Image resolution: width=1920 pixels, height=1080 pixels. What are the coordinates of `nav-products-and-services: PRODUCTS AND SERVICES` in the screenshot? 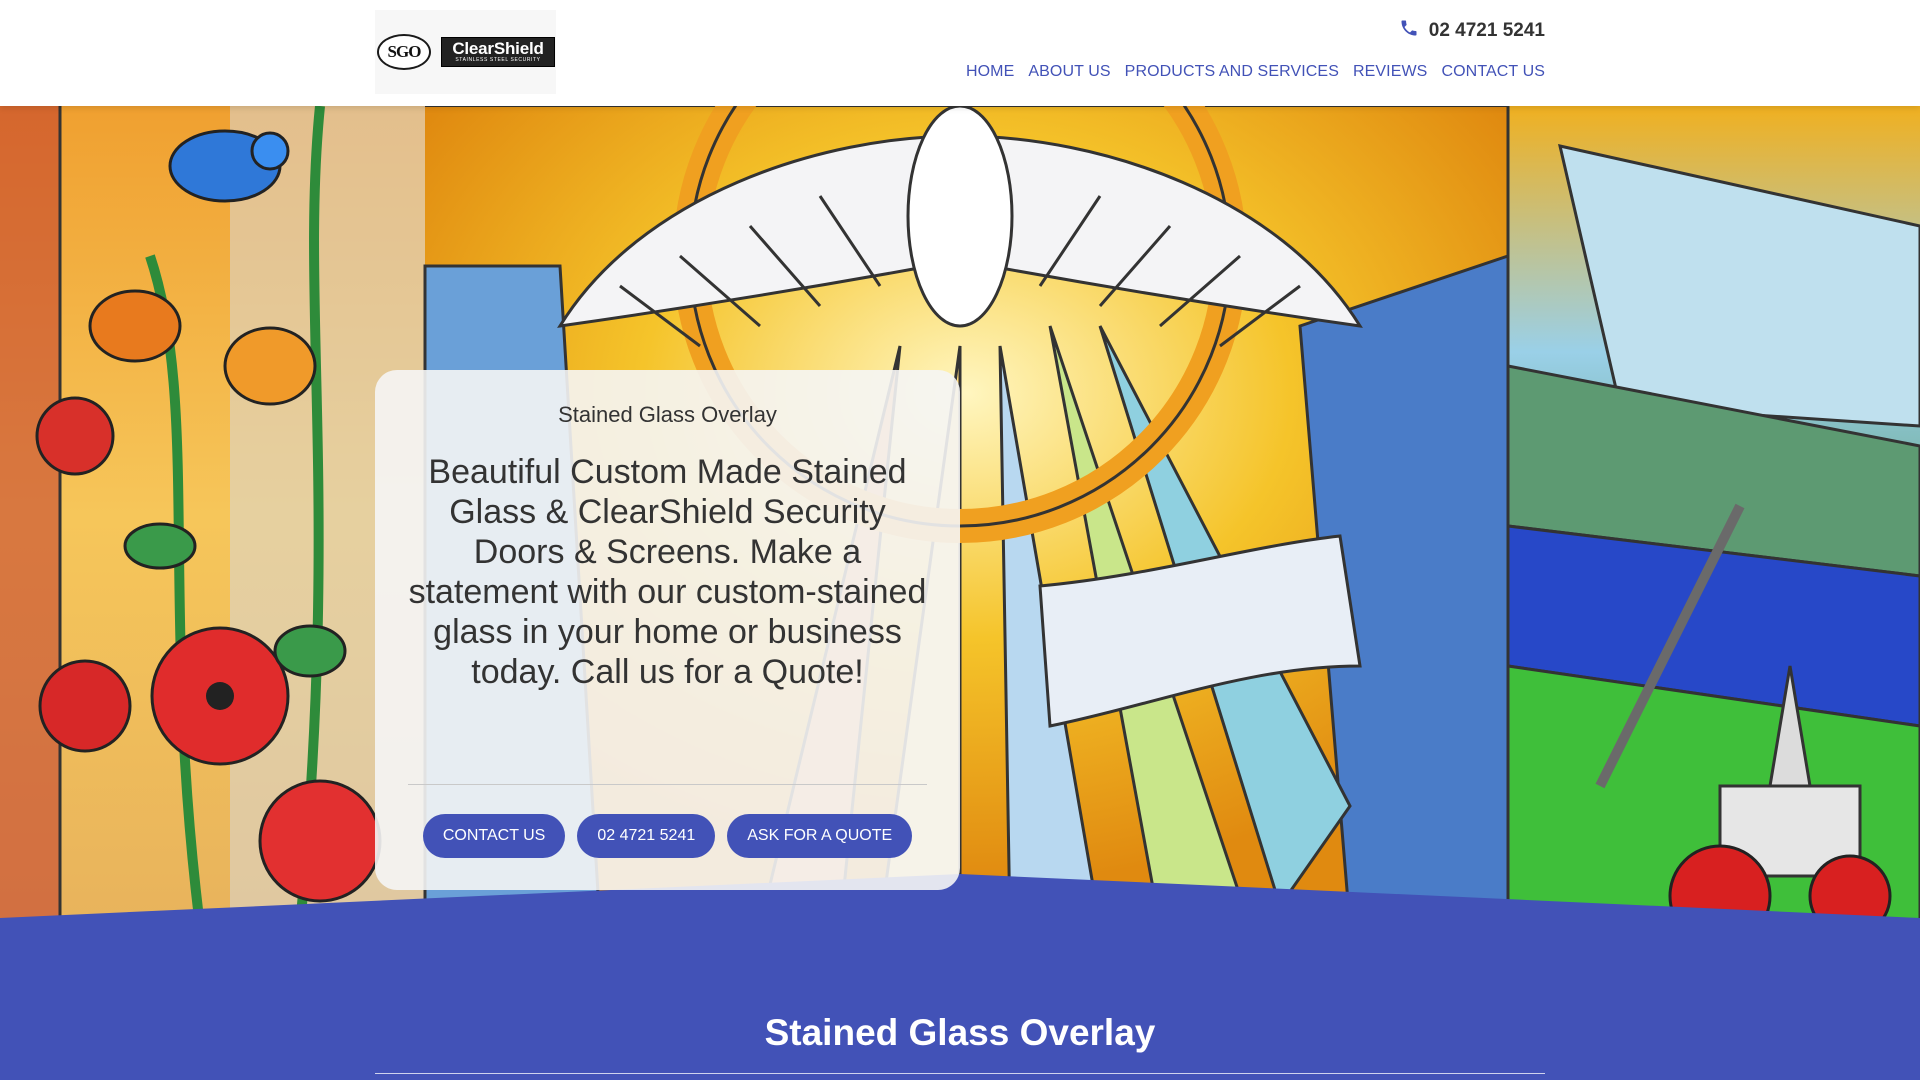 It's located at (1232, 72).